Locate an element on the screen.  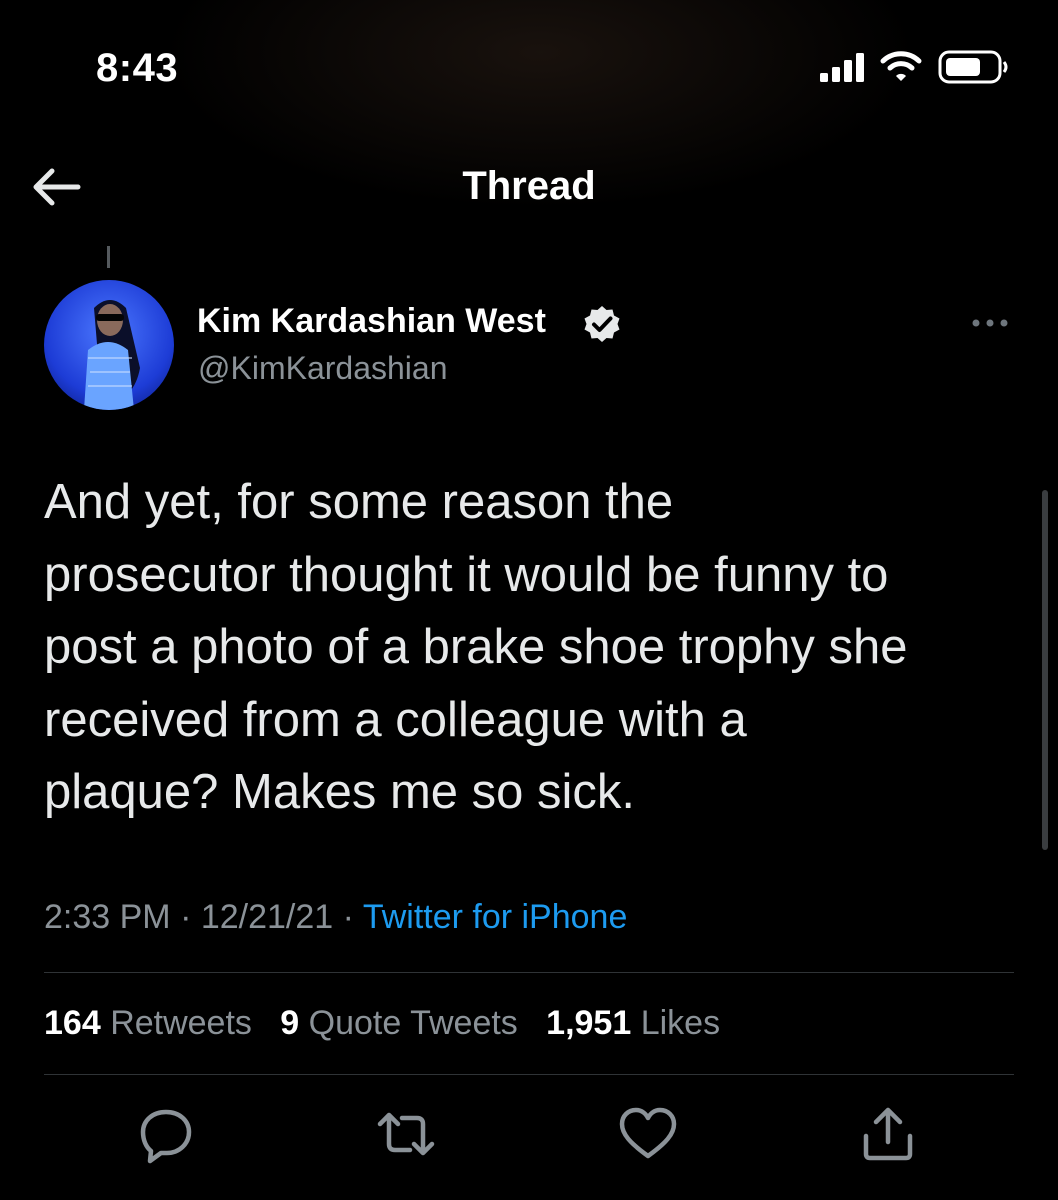
likes-label: Likes is located at coordinates (680, 1023).